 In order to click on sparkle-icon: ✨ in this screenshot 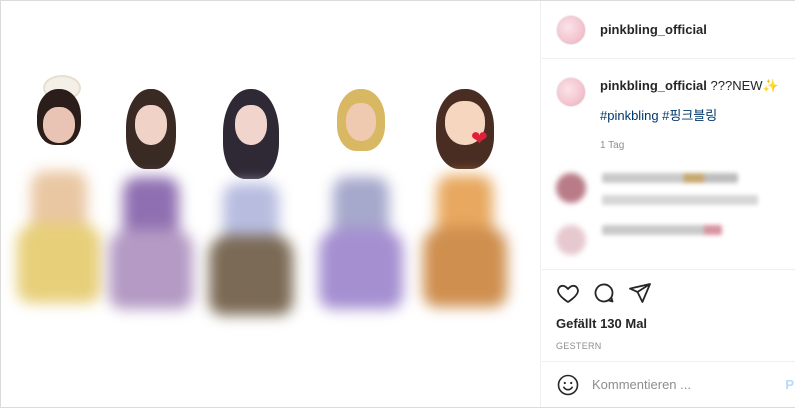, I will do `click(770, 85)`.